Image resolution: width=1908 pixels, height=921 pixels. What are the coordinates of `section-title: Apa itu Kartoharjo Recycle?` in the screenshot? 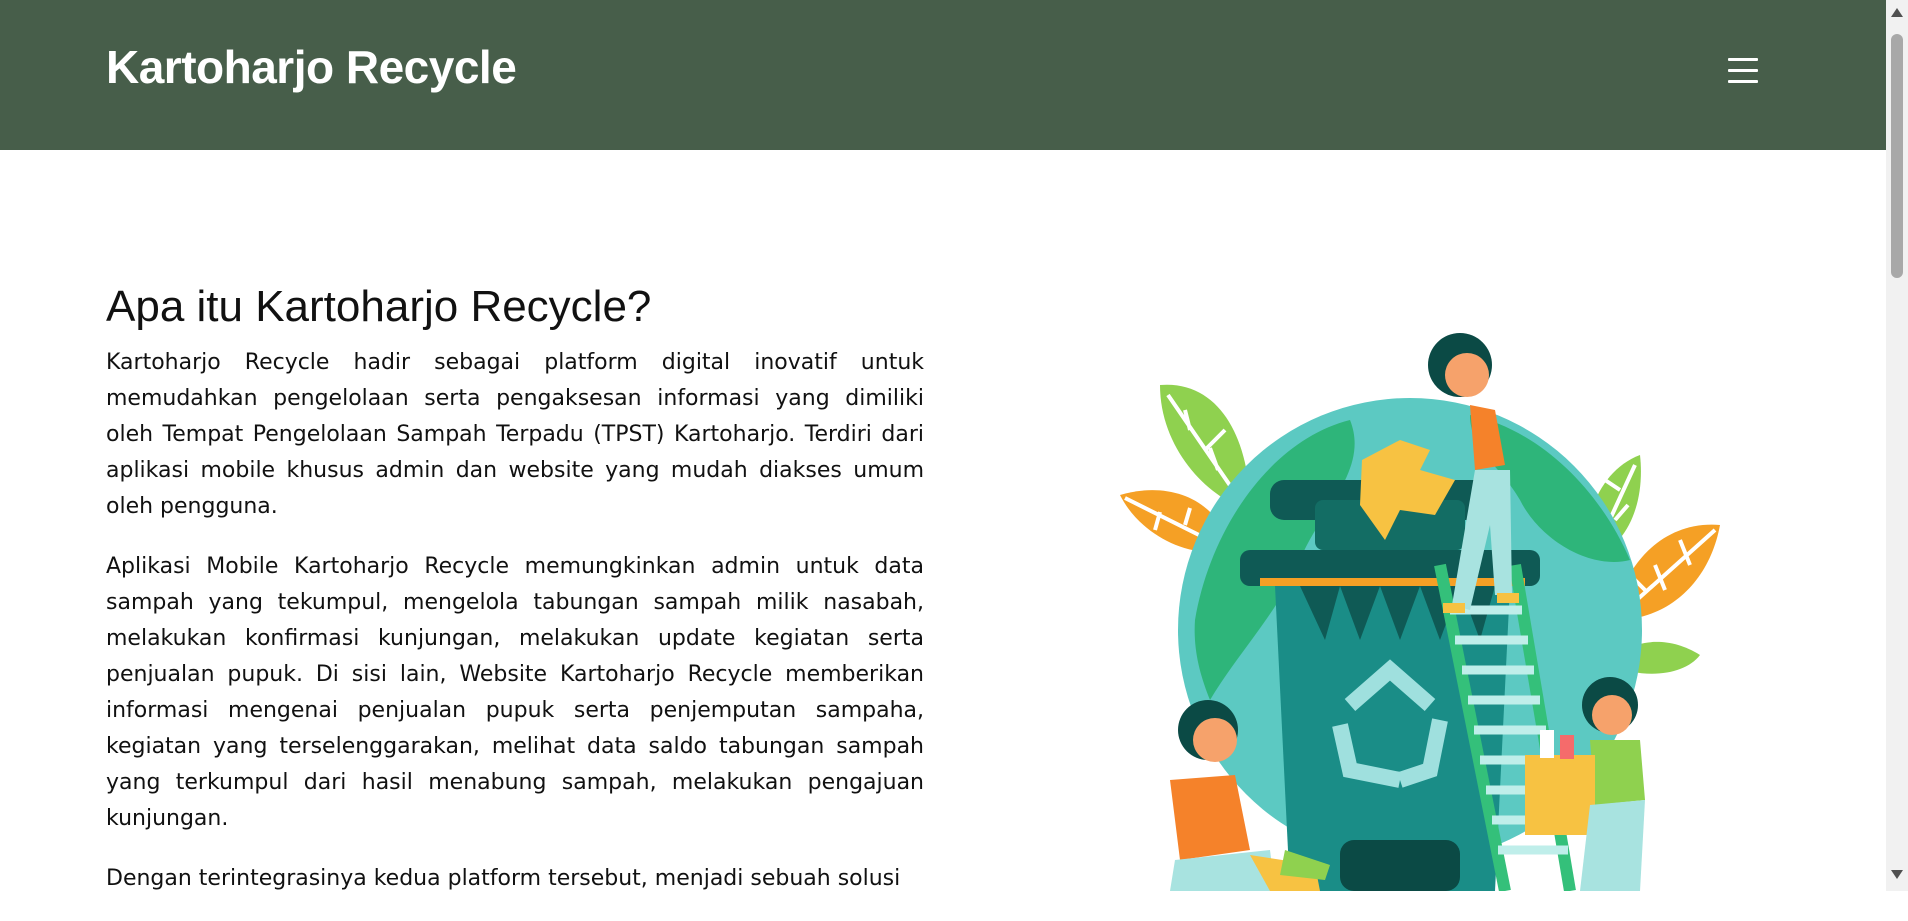 It's located at (379, 306).